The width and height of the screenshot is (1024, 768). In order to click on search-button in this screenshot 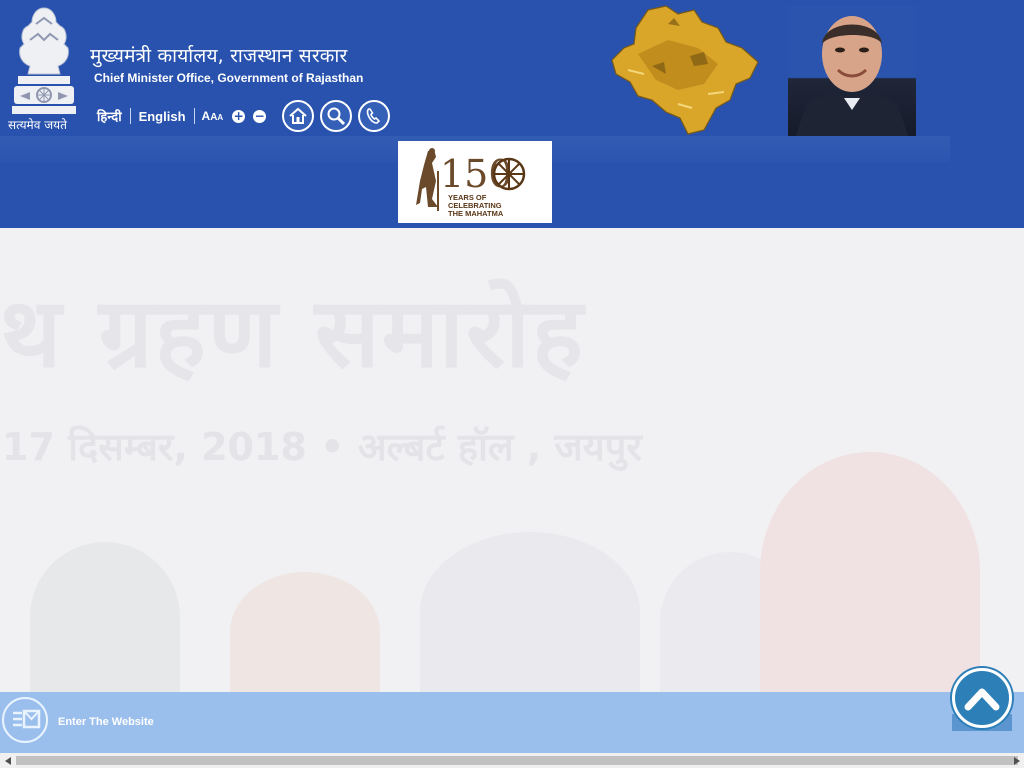, I will do `click(336, 116)`.